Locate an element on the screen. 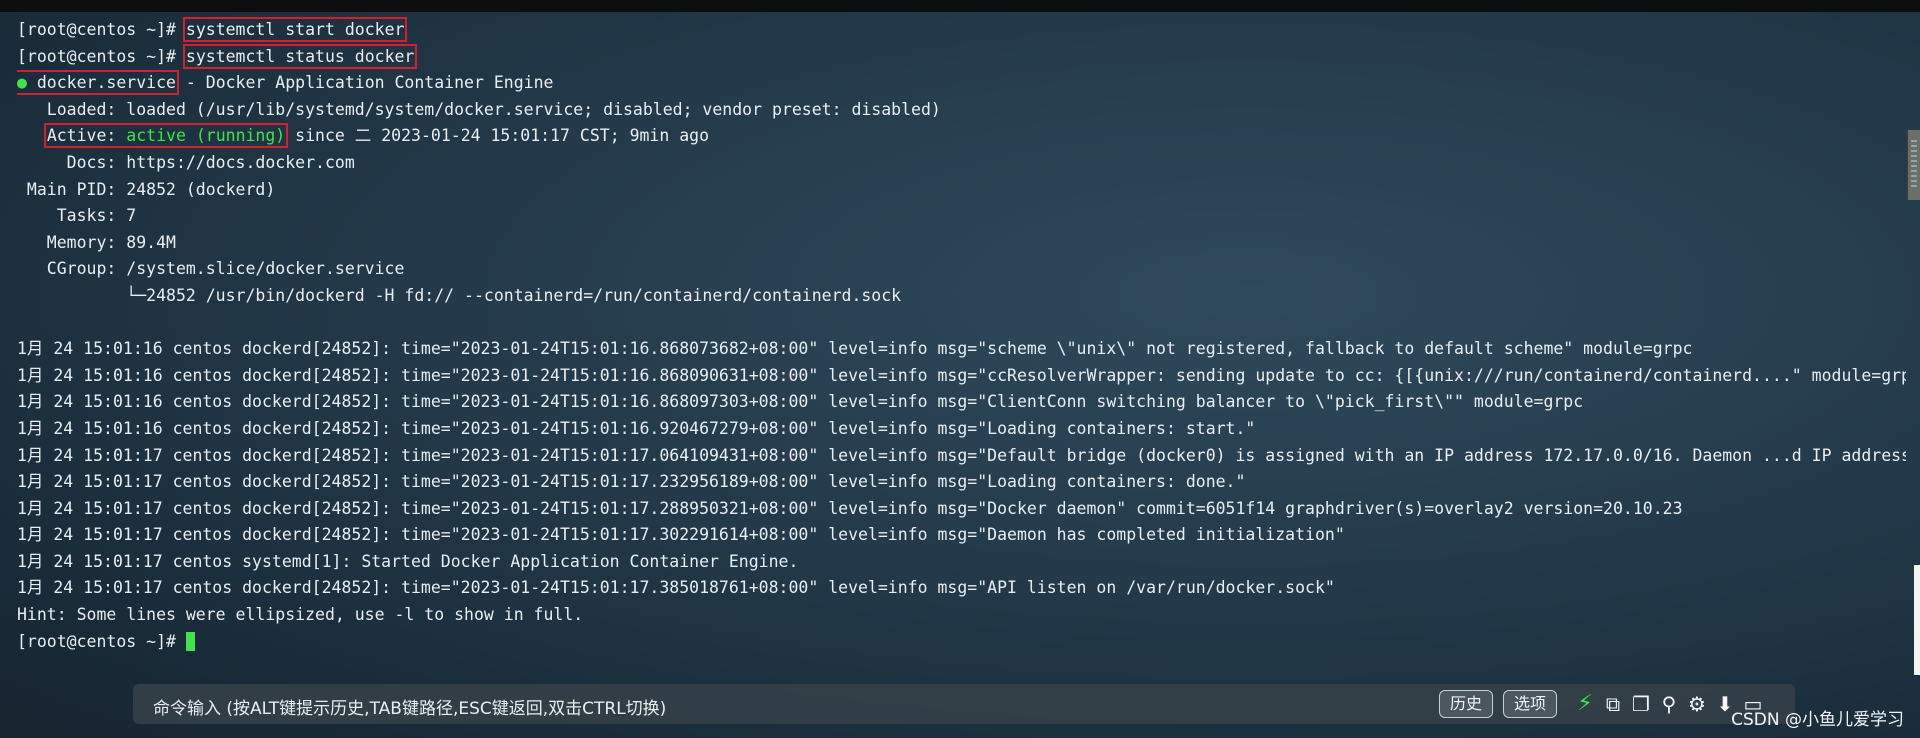 The width and height of the screenshot is (1920, 738). history-button: 历史 is located at coordinates (1466, 704).